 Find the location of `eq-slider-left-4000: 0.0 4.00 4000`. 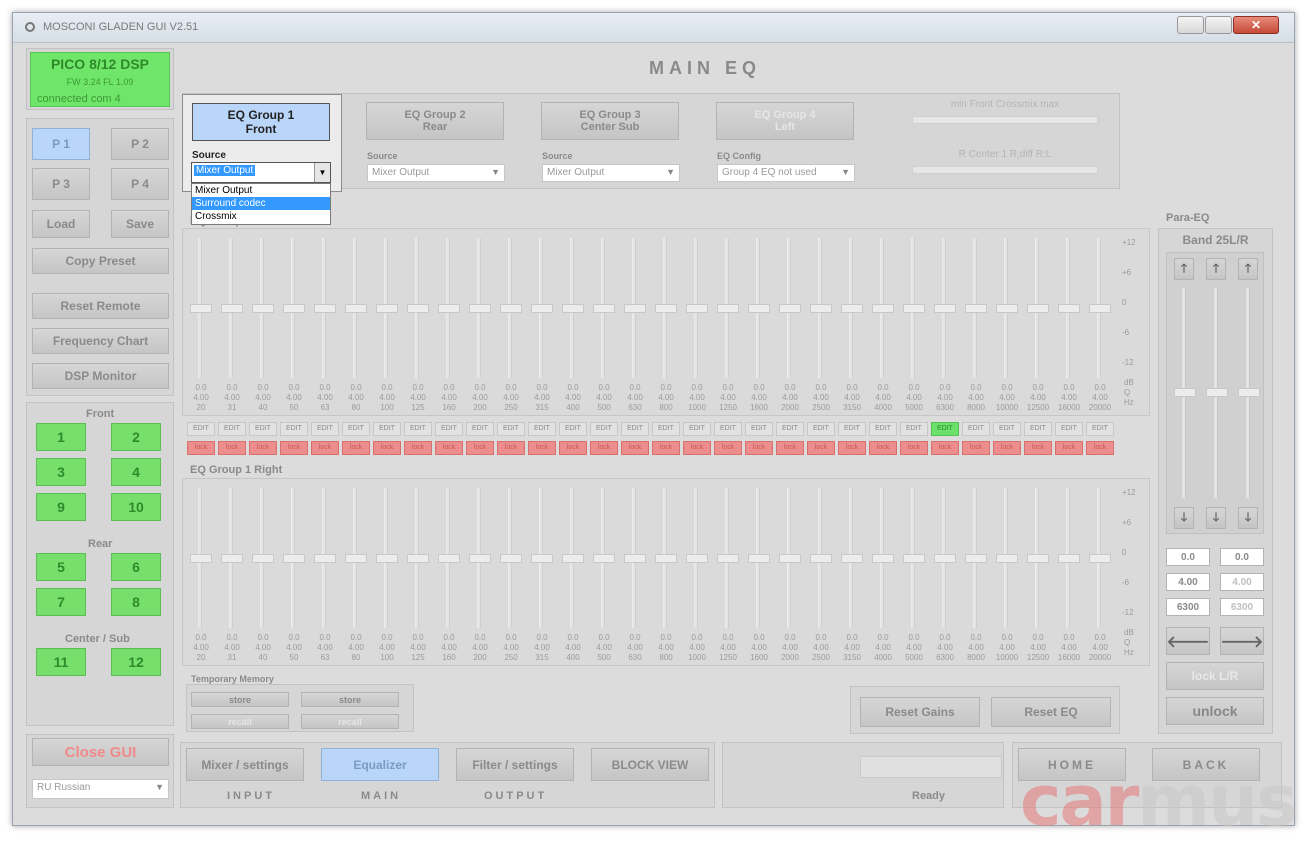

eq-slider-left-4000: 0.0 4.00 4000 is located at coordinates (883, 328).